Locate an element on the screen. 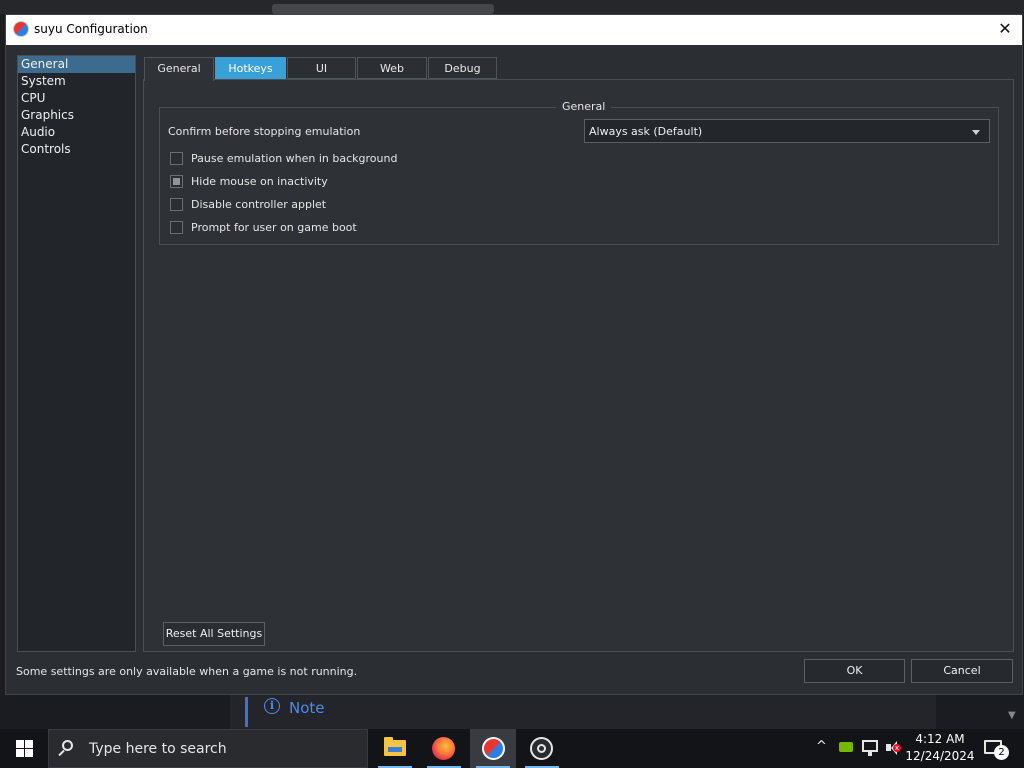  window-title: suyu Configuration is located at coordinates (91, 29).